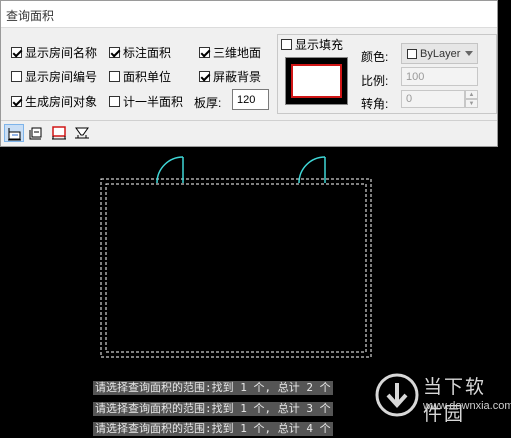 The image size is (511, 438). Describe the element at coordinates (61, 102) in the screenshot. I see `create-room-object-label: 生成房间对象` at that location.